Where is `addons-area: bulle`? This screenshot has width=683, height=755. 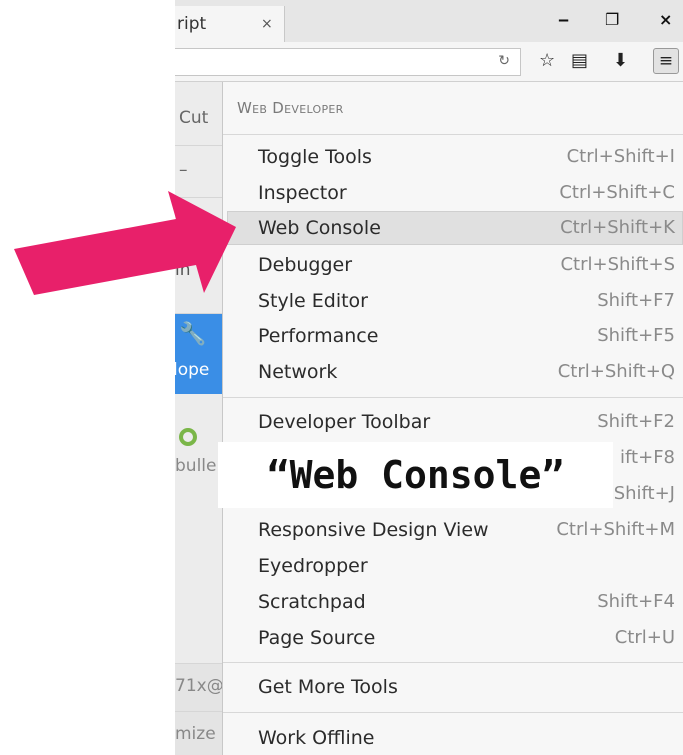
addons-area: bulle is located at coordinates (199, 529).